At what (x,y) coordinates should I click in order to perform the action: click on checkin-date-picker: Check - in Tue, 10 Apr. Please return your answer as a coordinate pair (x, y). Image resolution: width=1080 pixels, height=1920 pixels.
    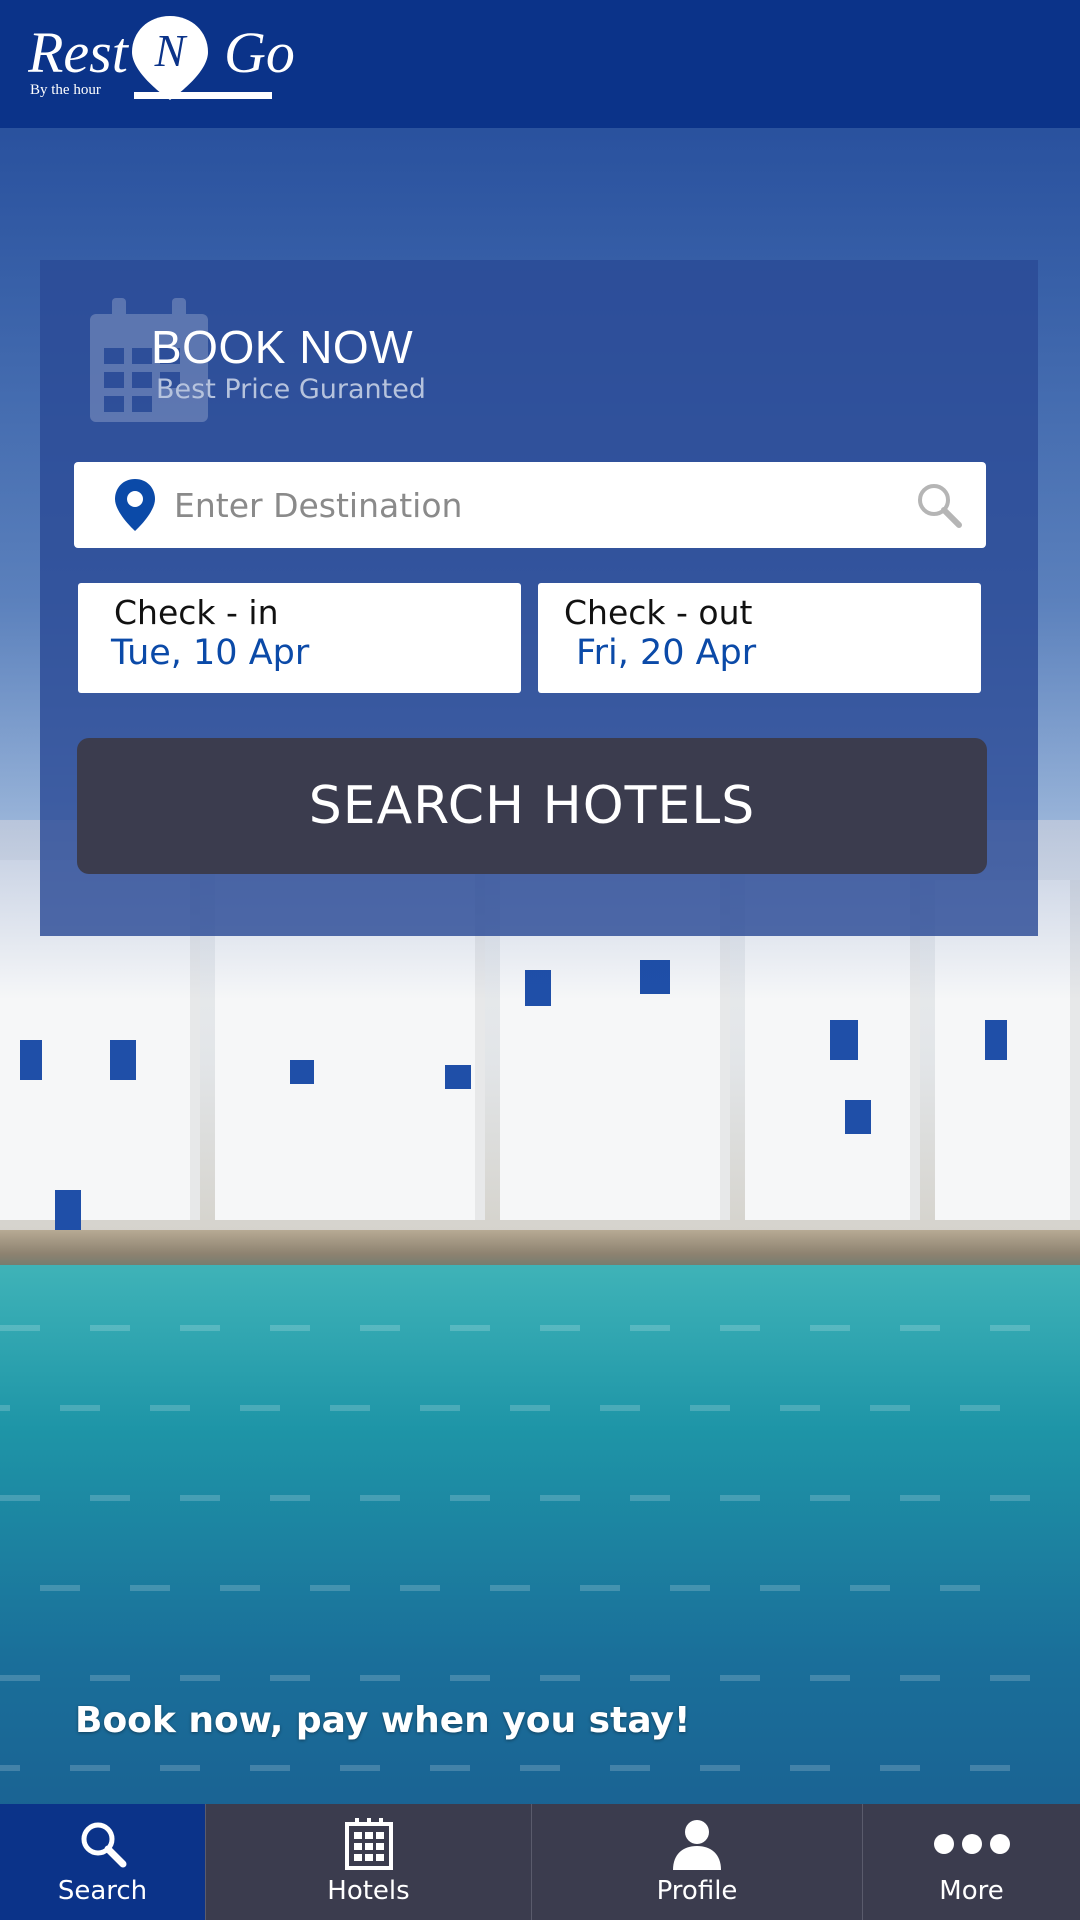
    Looking at the image, I should click on (299, 638).